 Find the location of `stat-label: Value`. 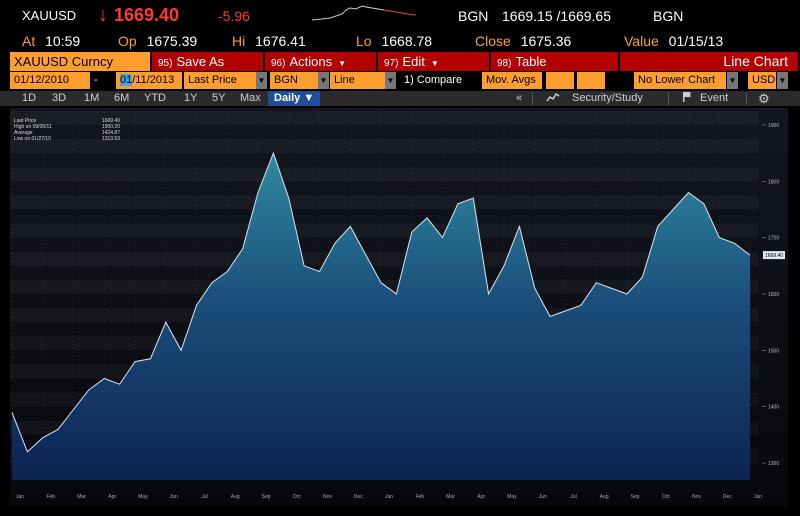

stat-label: Value is located at coordinates (641, 41).